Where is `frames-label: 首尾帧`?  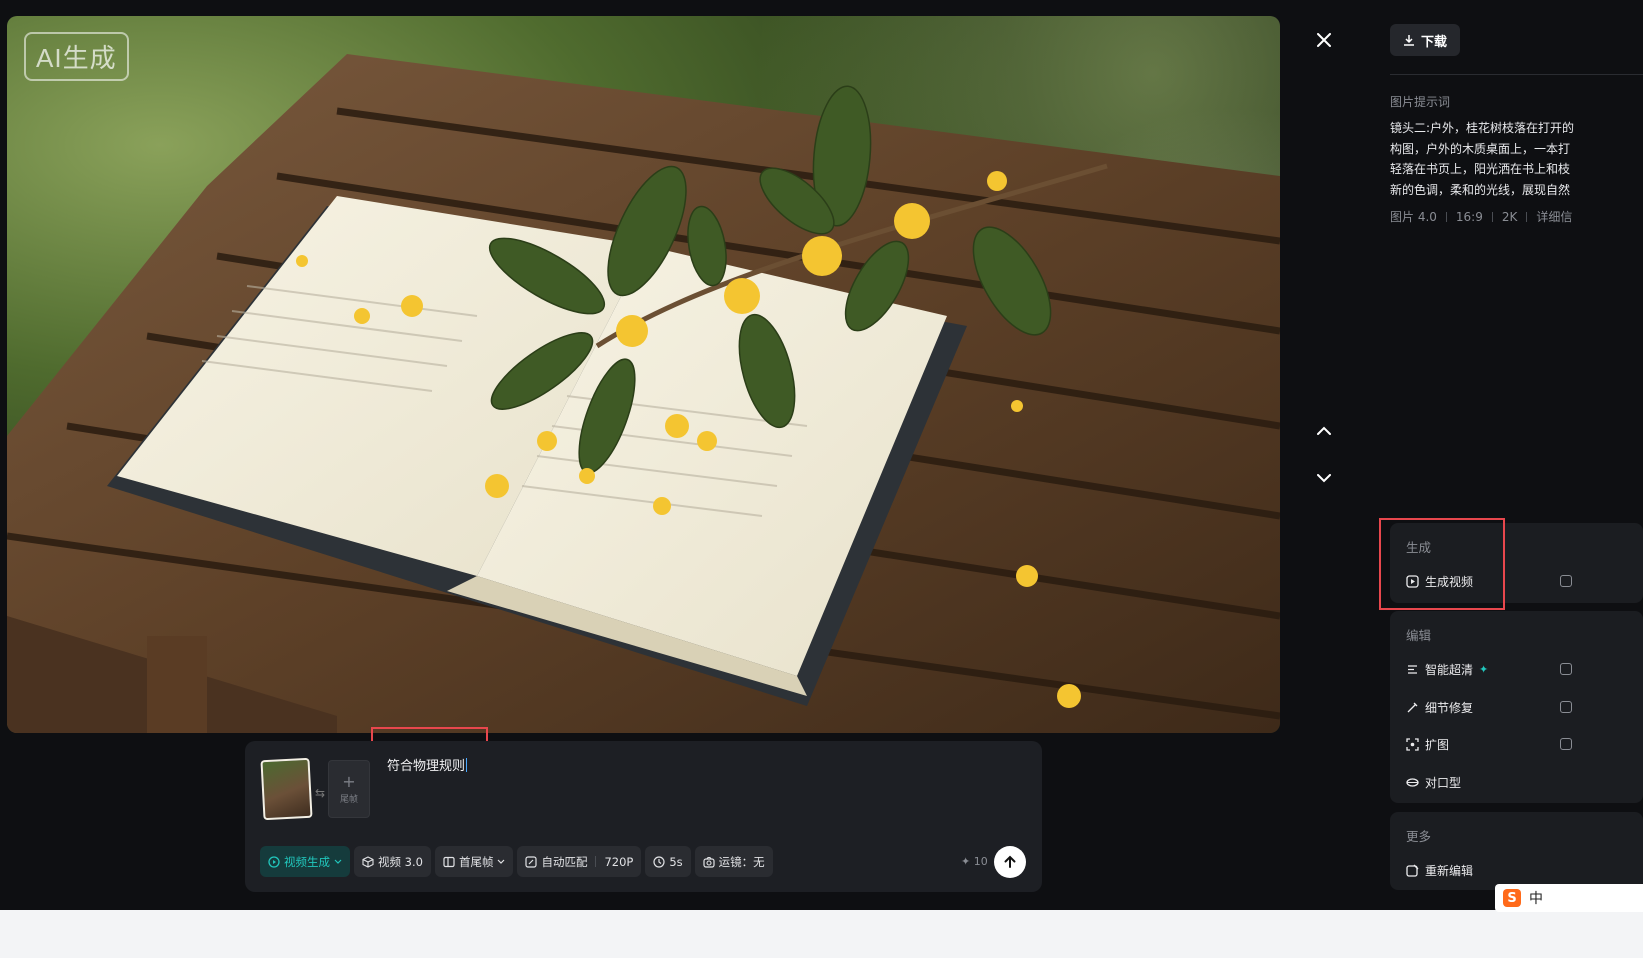 frames-label: 首尾帧 is located at coordinates (476, 861).